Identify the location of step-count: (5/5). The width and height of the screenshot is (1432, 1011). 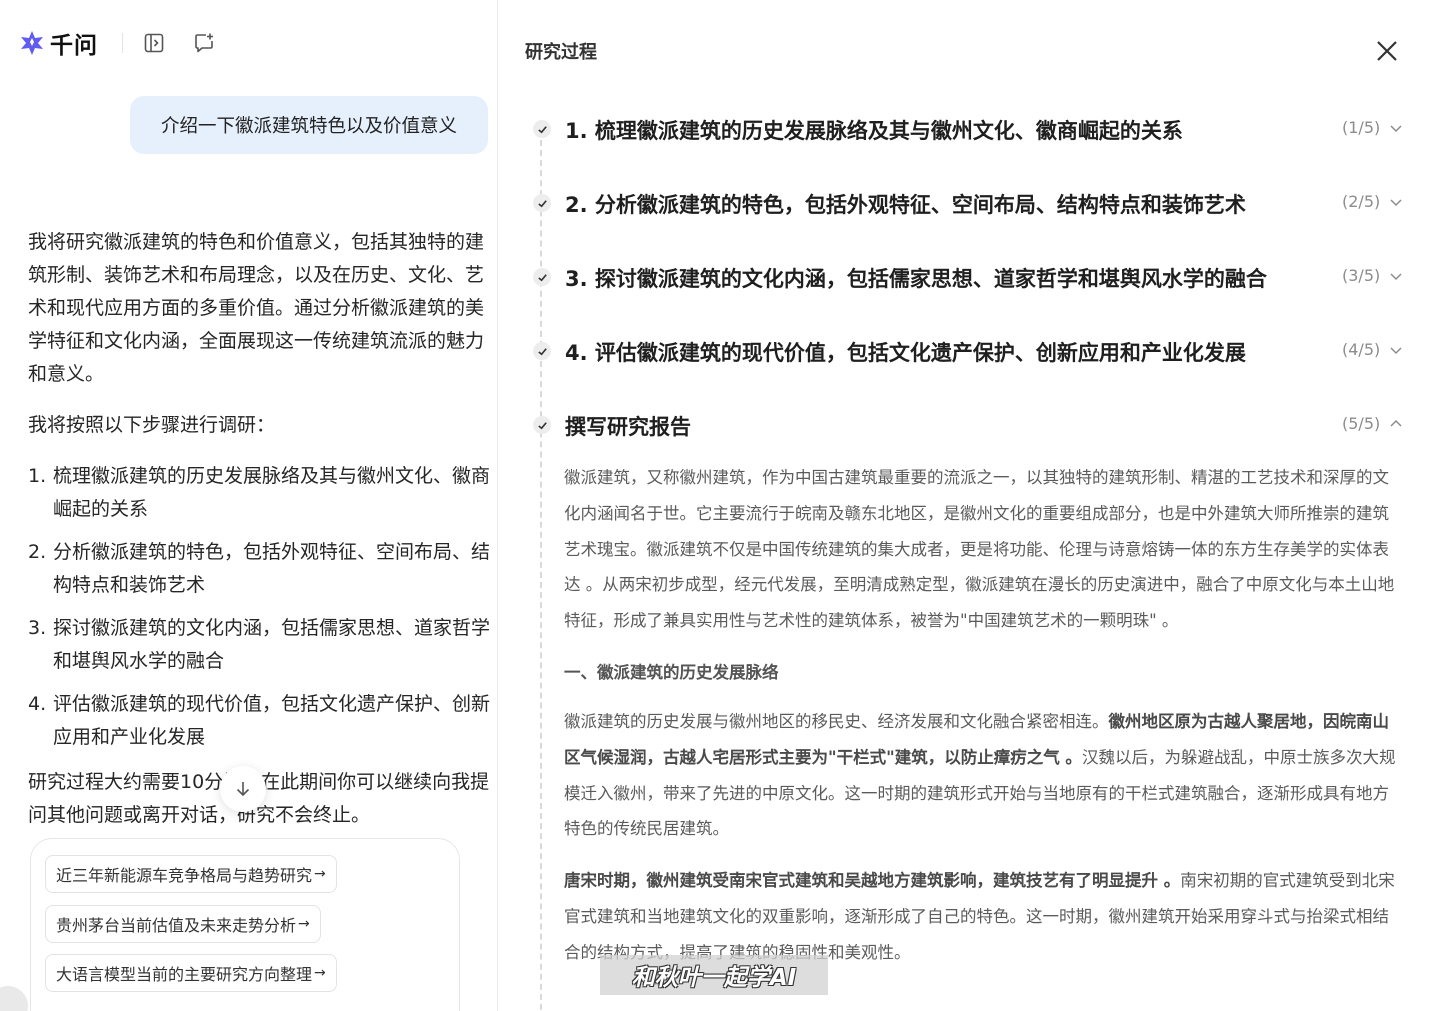
(1361, 423).